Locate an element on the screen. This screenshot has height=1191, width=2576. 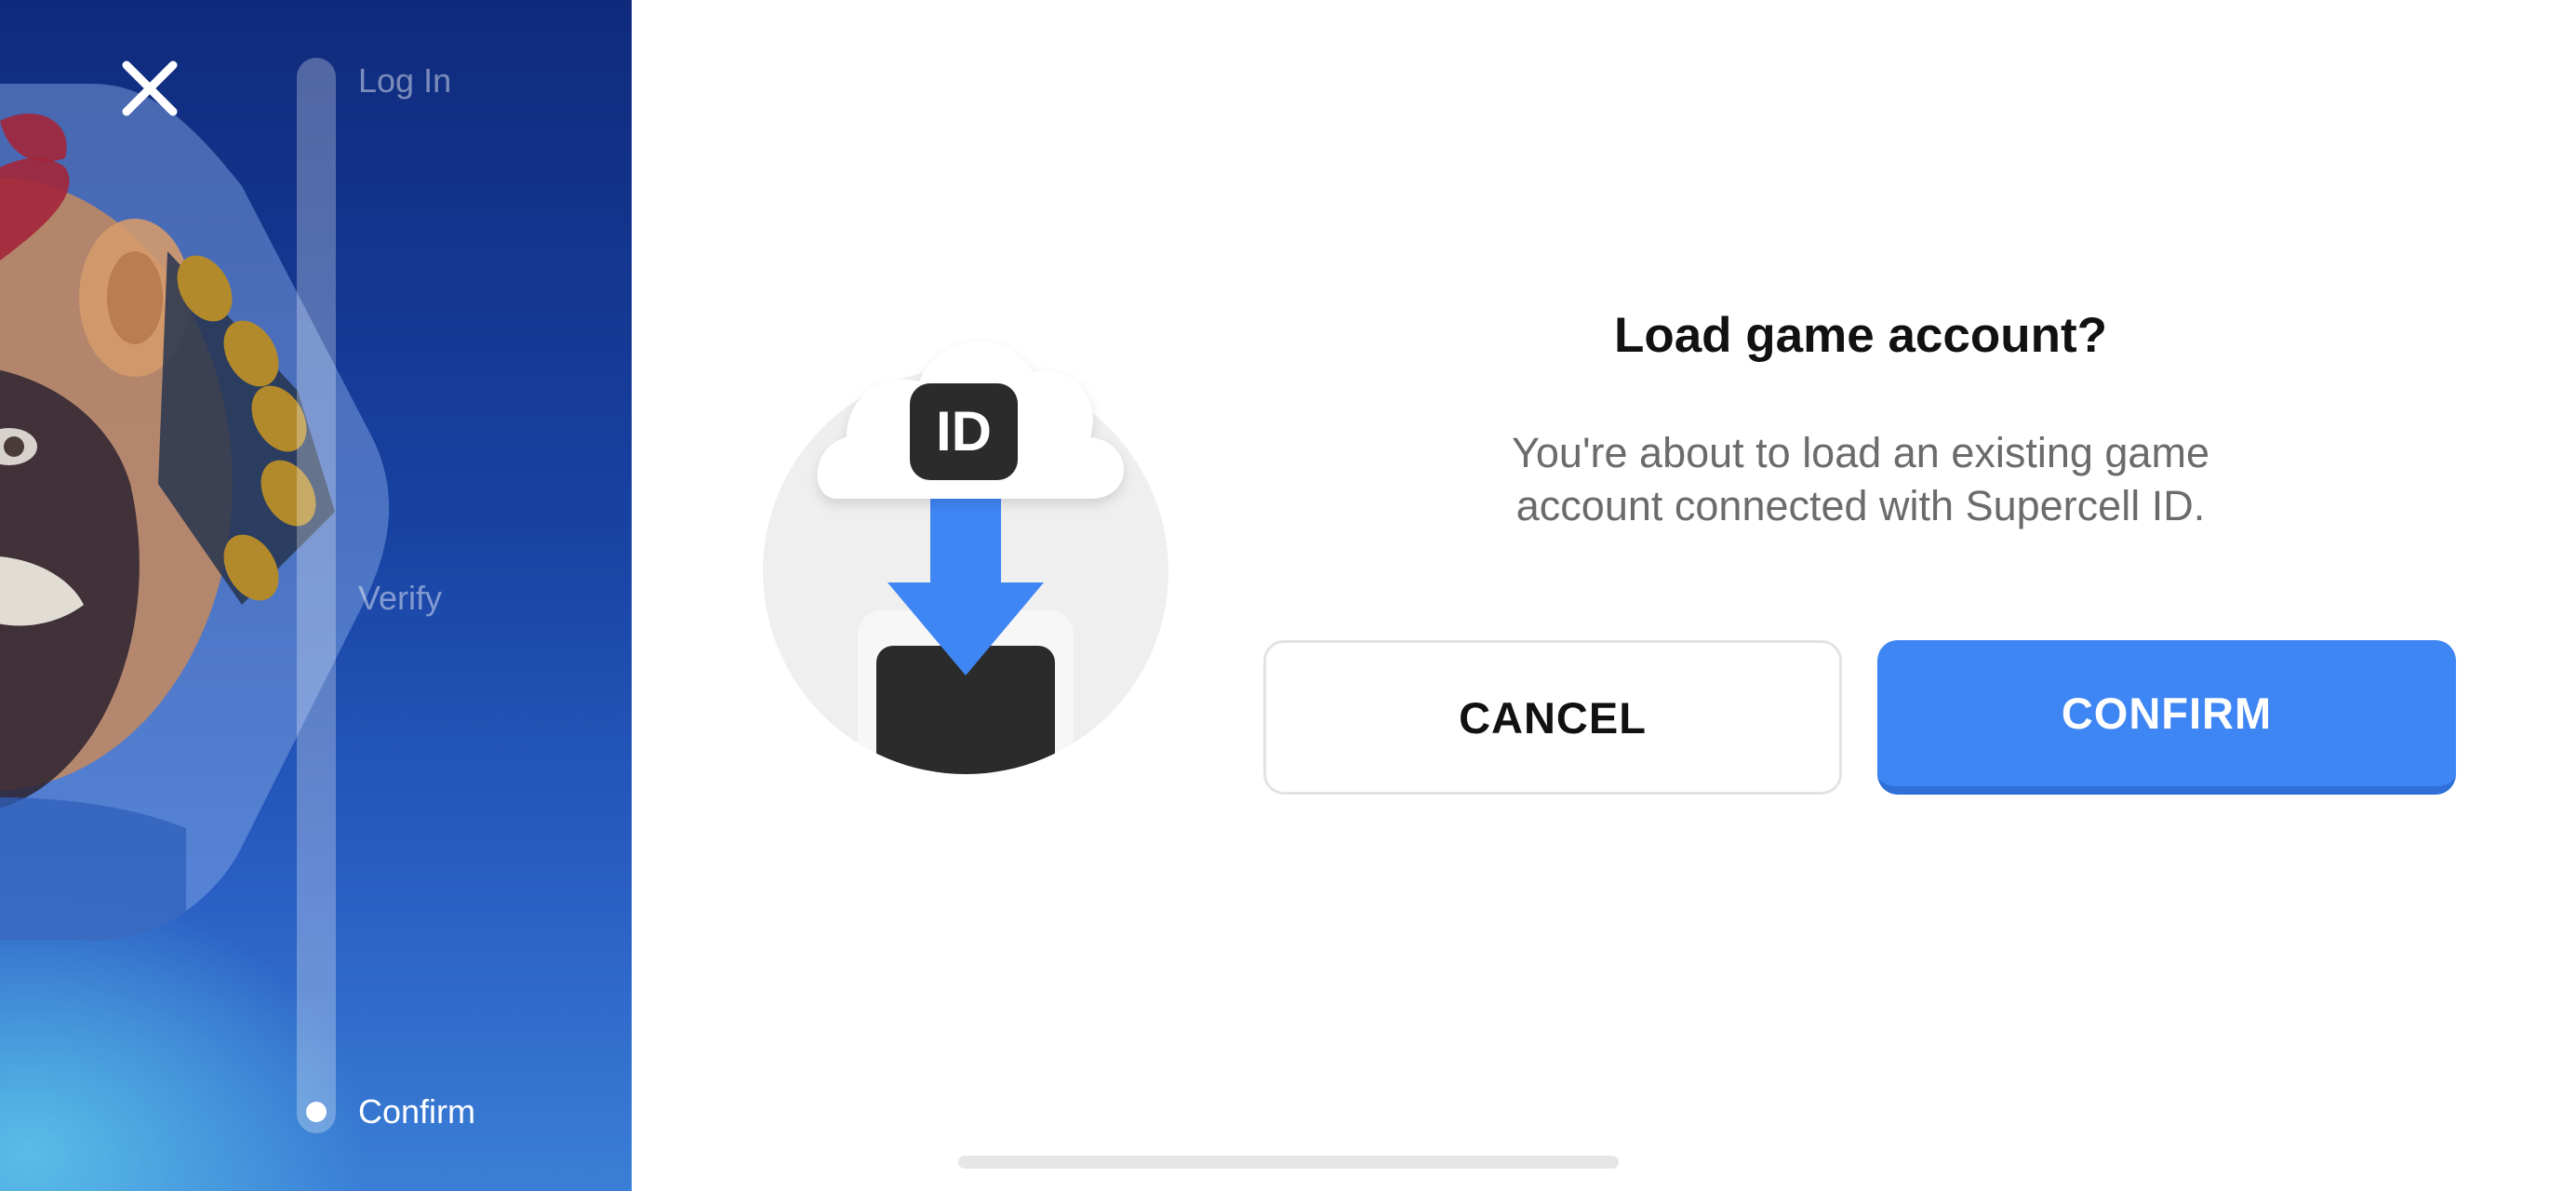
step-verify: Verify is located at coordinates (400, 598).